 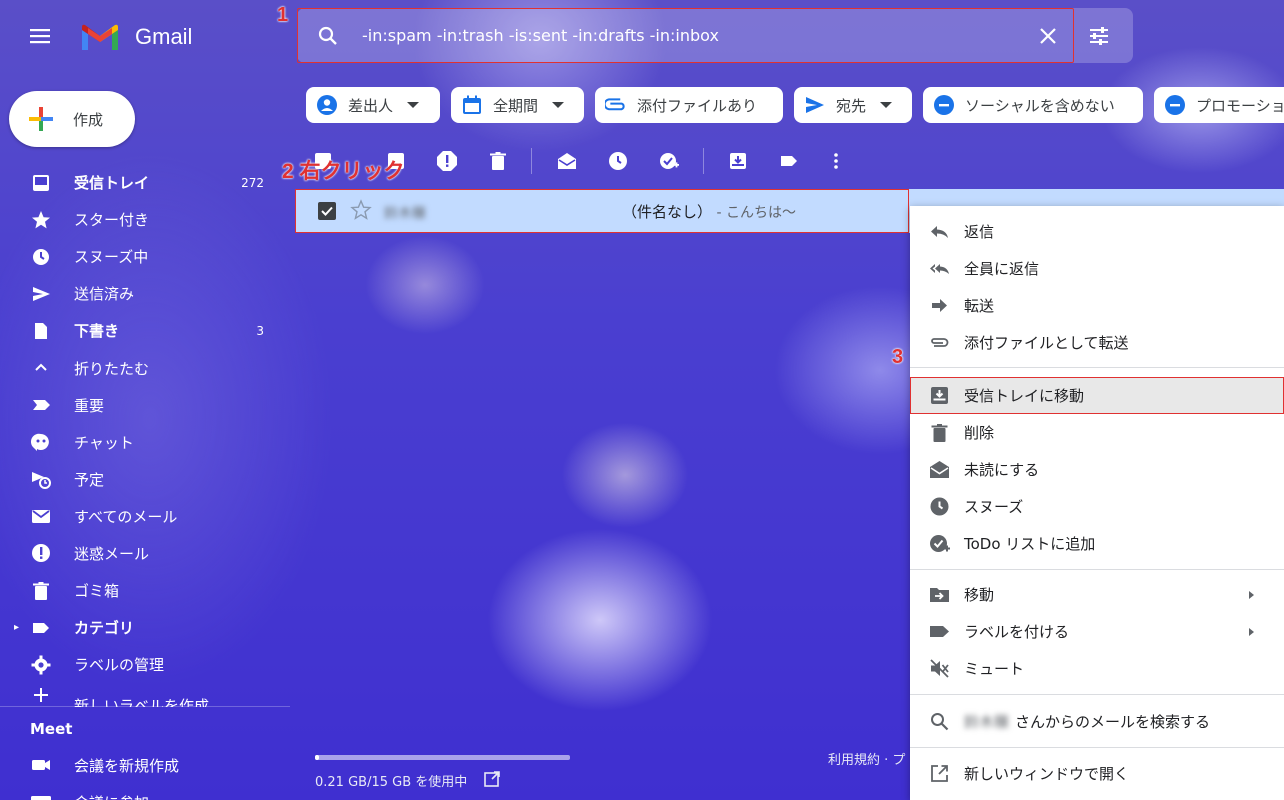 I want to click on calendar-icon, so click(x=472, y=104).